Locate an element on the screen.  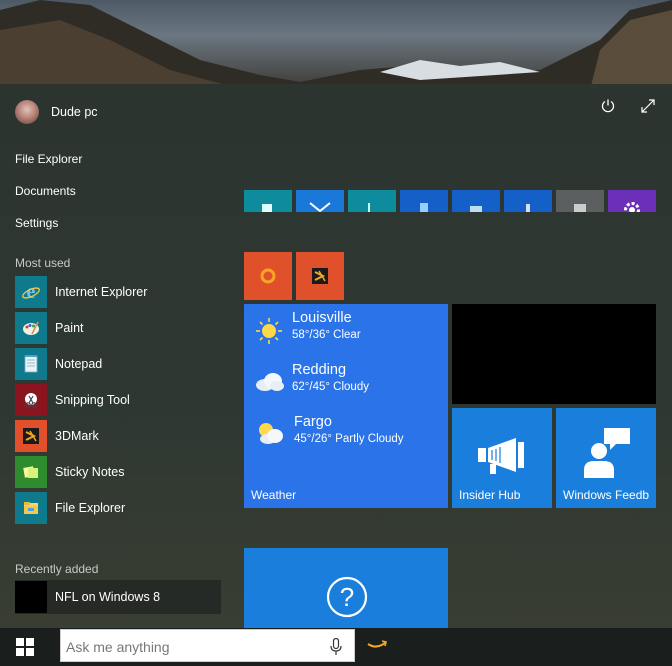
insider-hub-label: Insider Hub is located at coordinates (490, 495).